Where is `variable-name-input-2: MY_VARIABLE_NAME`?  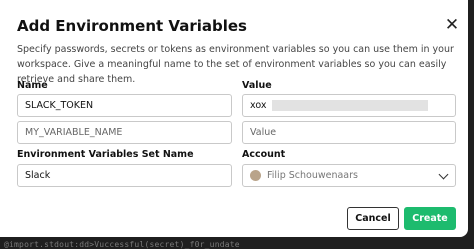 variable-name-input-2: MY_VARIABLE_NAME is located at coordinates (124, 132).